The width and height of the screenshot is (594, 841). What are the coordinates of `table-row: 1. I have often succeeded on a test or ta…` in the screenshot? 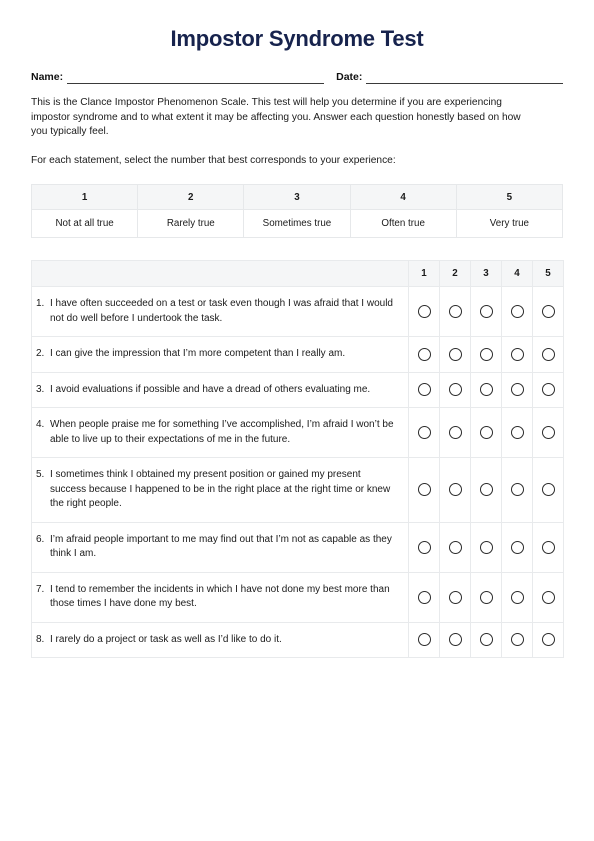 It's located at (297, 312).